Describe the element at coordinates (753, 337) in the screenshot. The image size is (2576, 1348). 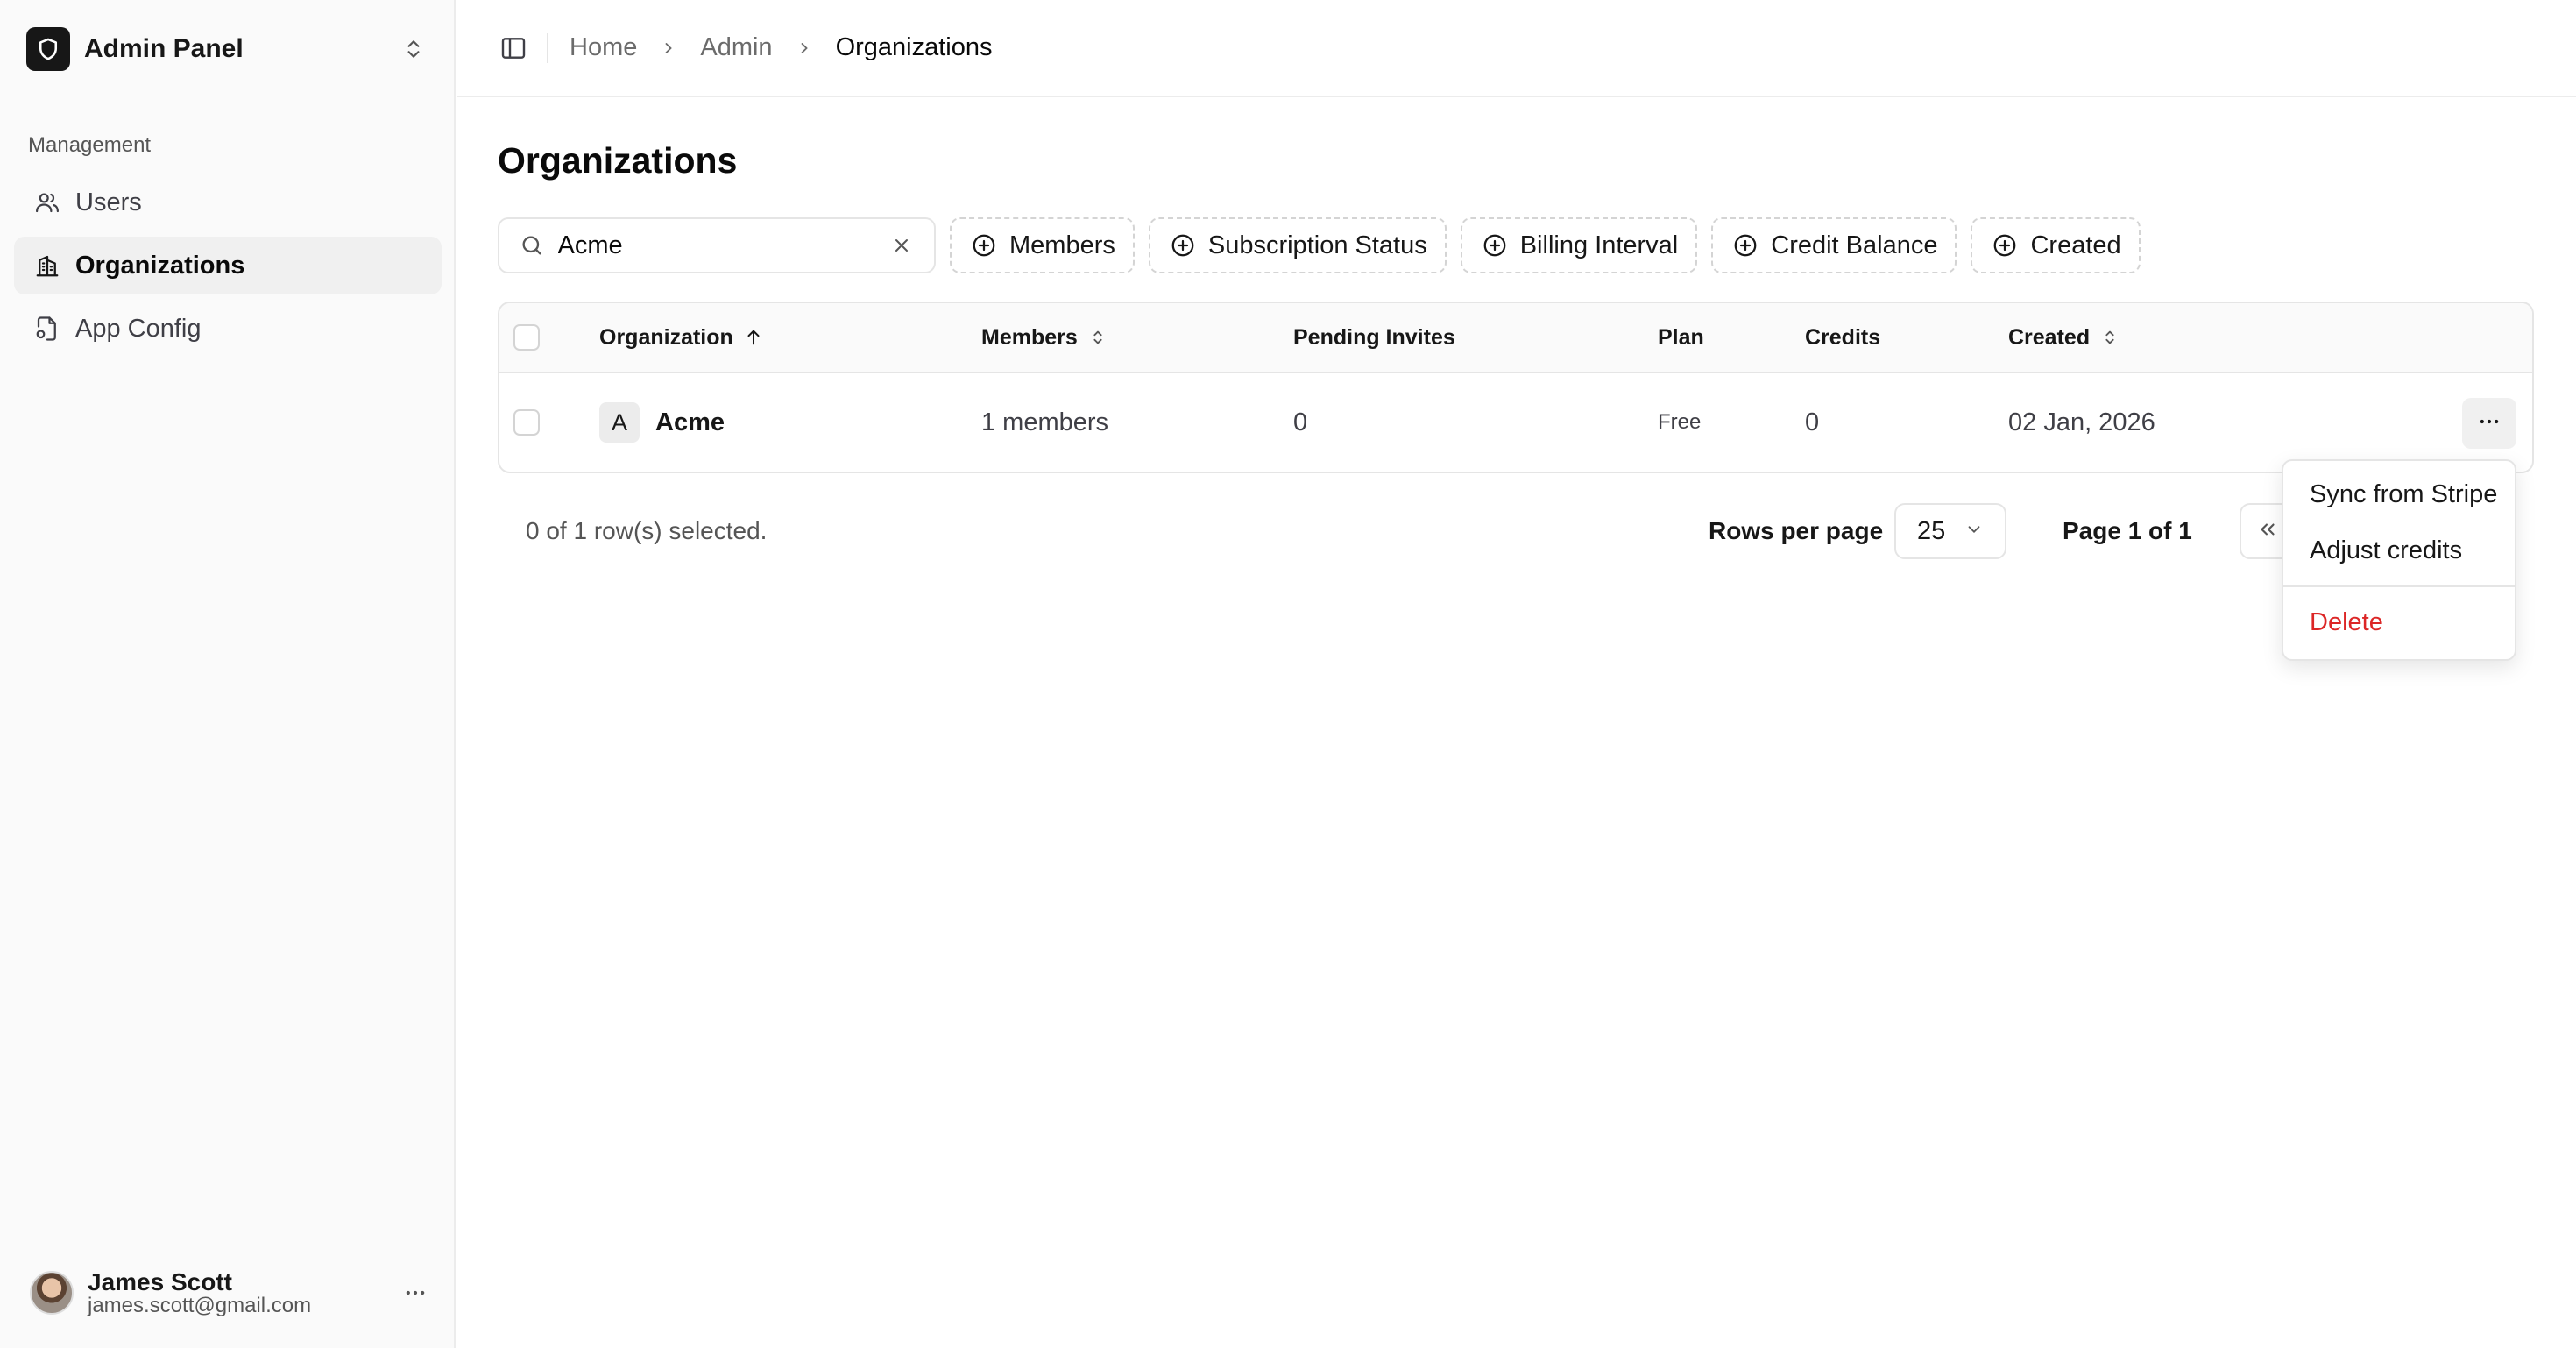
I see `arrow-up-icon` at that location.